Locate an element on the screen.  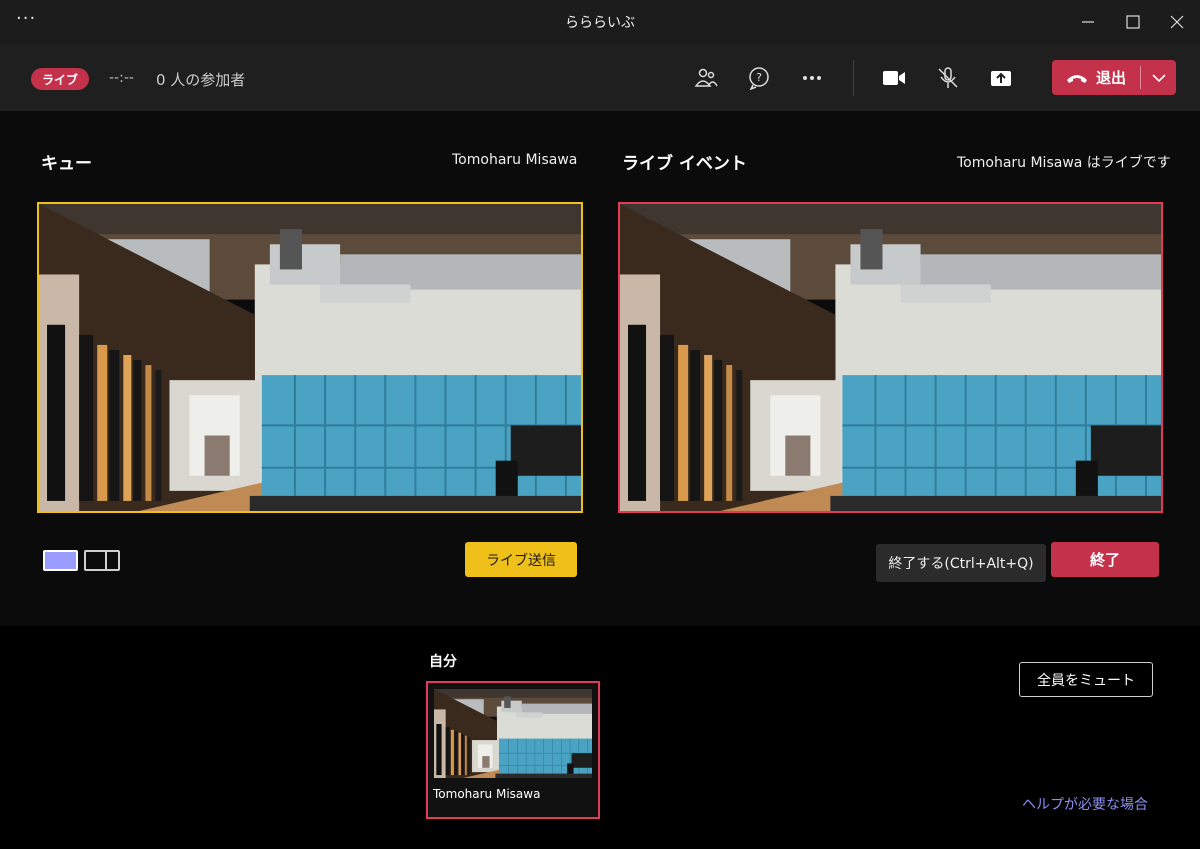
participant-count: 0 人の参加者 is located at coordinates (201, 80).